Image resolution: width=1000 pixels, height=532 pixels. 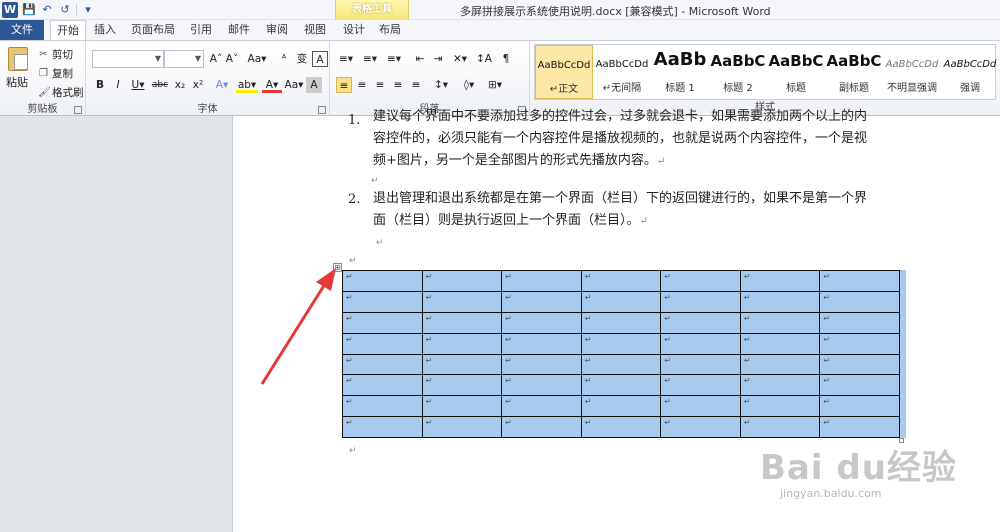 What do you see at coordinates (438, 59) in the screenshot?
I see `increase-indent-icon: ⇥` at bounding box center [438, 59].